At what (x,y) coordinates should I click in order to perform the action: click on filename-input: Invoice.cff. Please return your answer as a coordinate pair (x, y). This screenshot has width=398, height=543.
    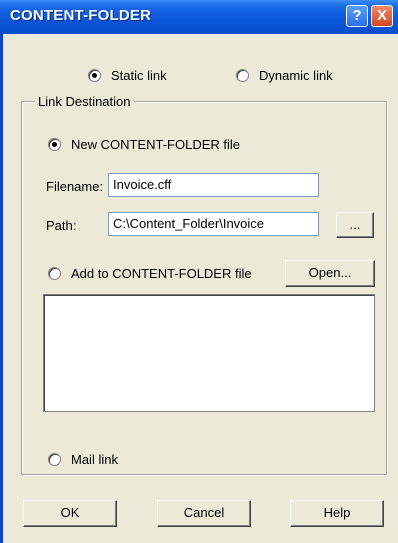
    Looking at the image, I should click on (213, 185).